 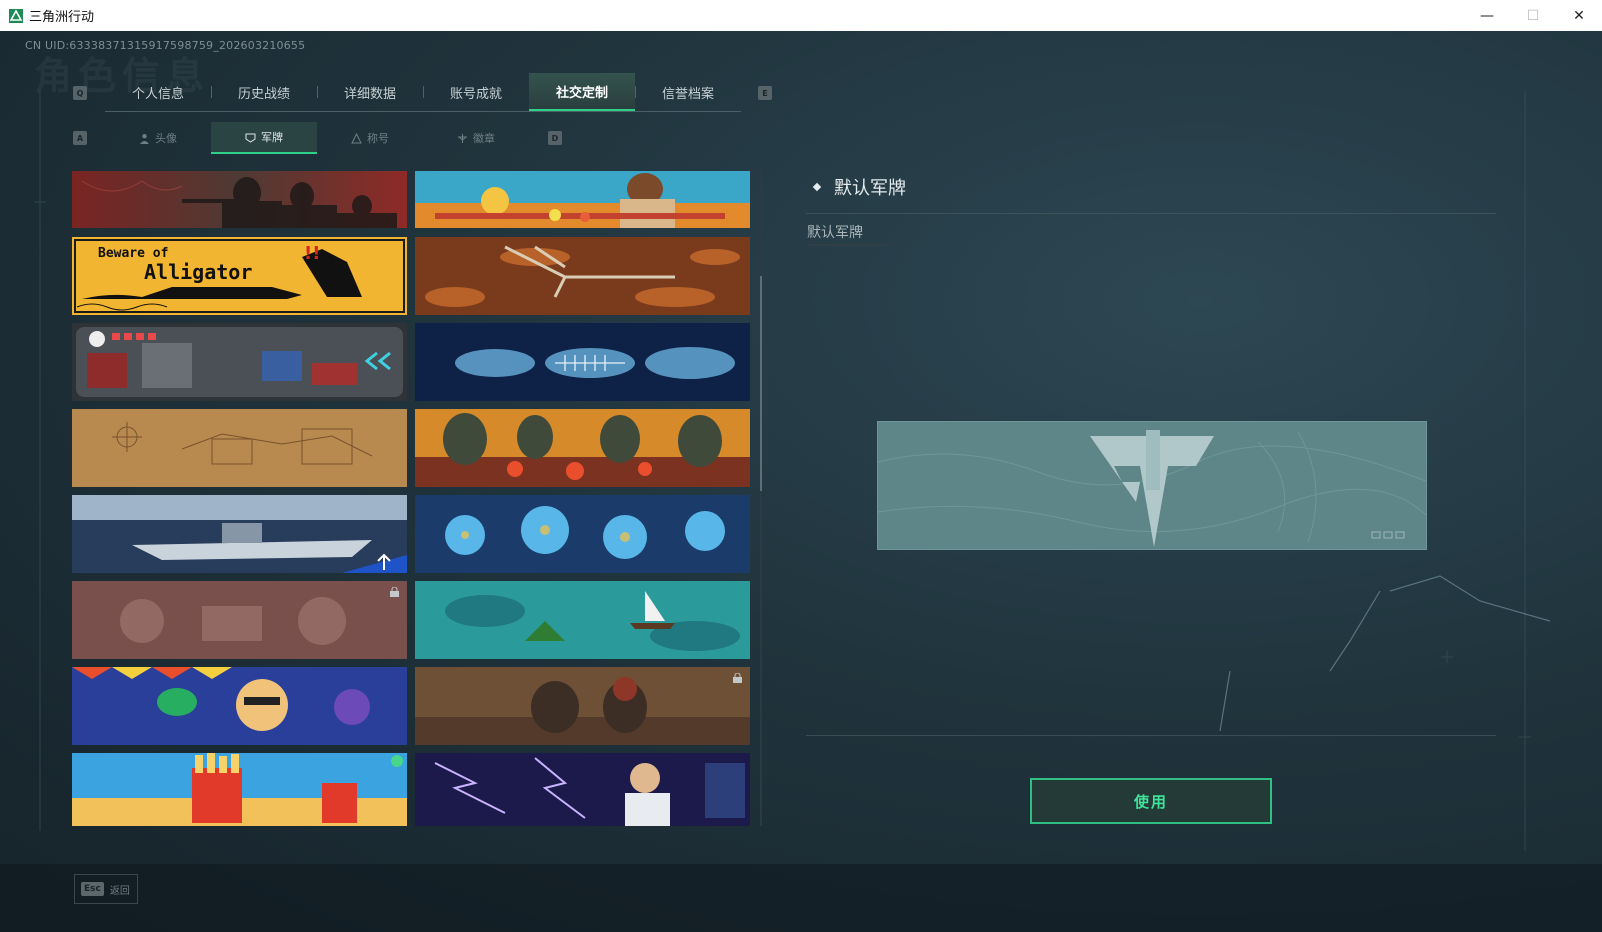 What do you see at coordinates (370, 92) in the screenshot?
I see `tab-detailed-data: 详细数据` at bounding box center [370, 92].